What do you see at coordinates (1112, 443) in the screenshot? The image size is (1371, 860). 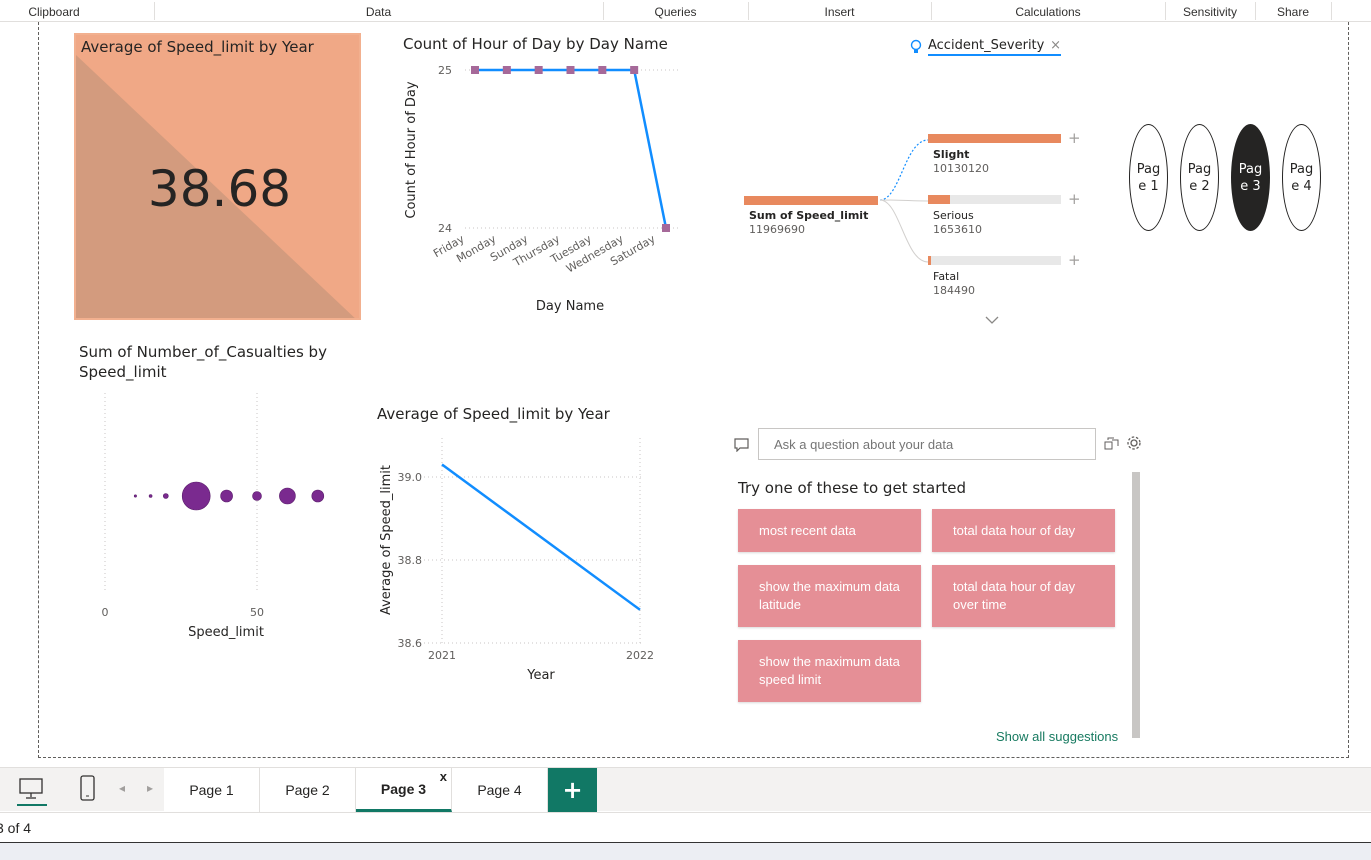 I see `convert-visual-icon` at bounding box center [1112, 443].